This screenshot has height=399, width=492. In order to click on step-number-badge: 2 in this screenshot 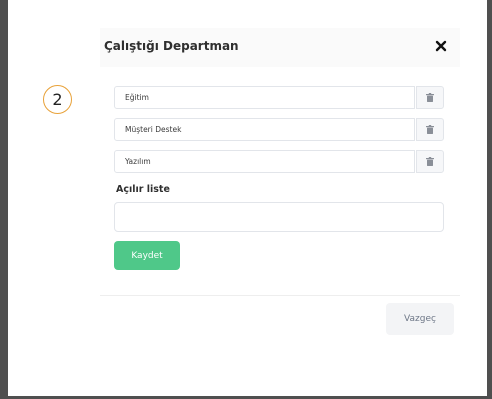, I will do `click(57, 99)`.